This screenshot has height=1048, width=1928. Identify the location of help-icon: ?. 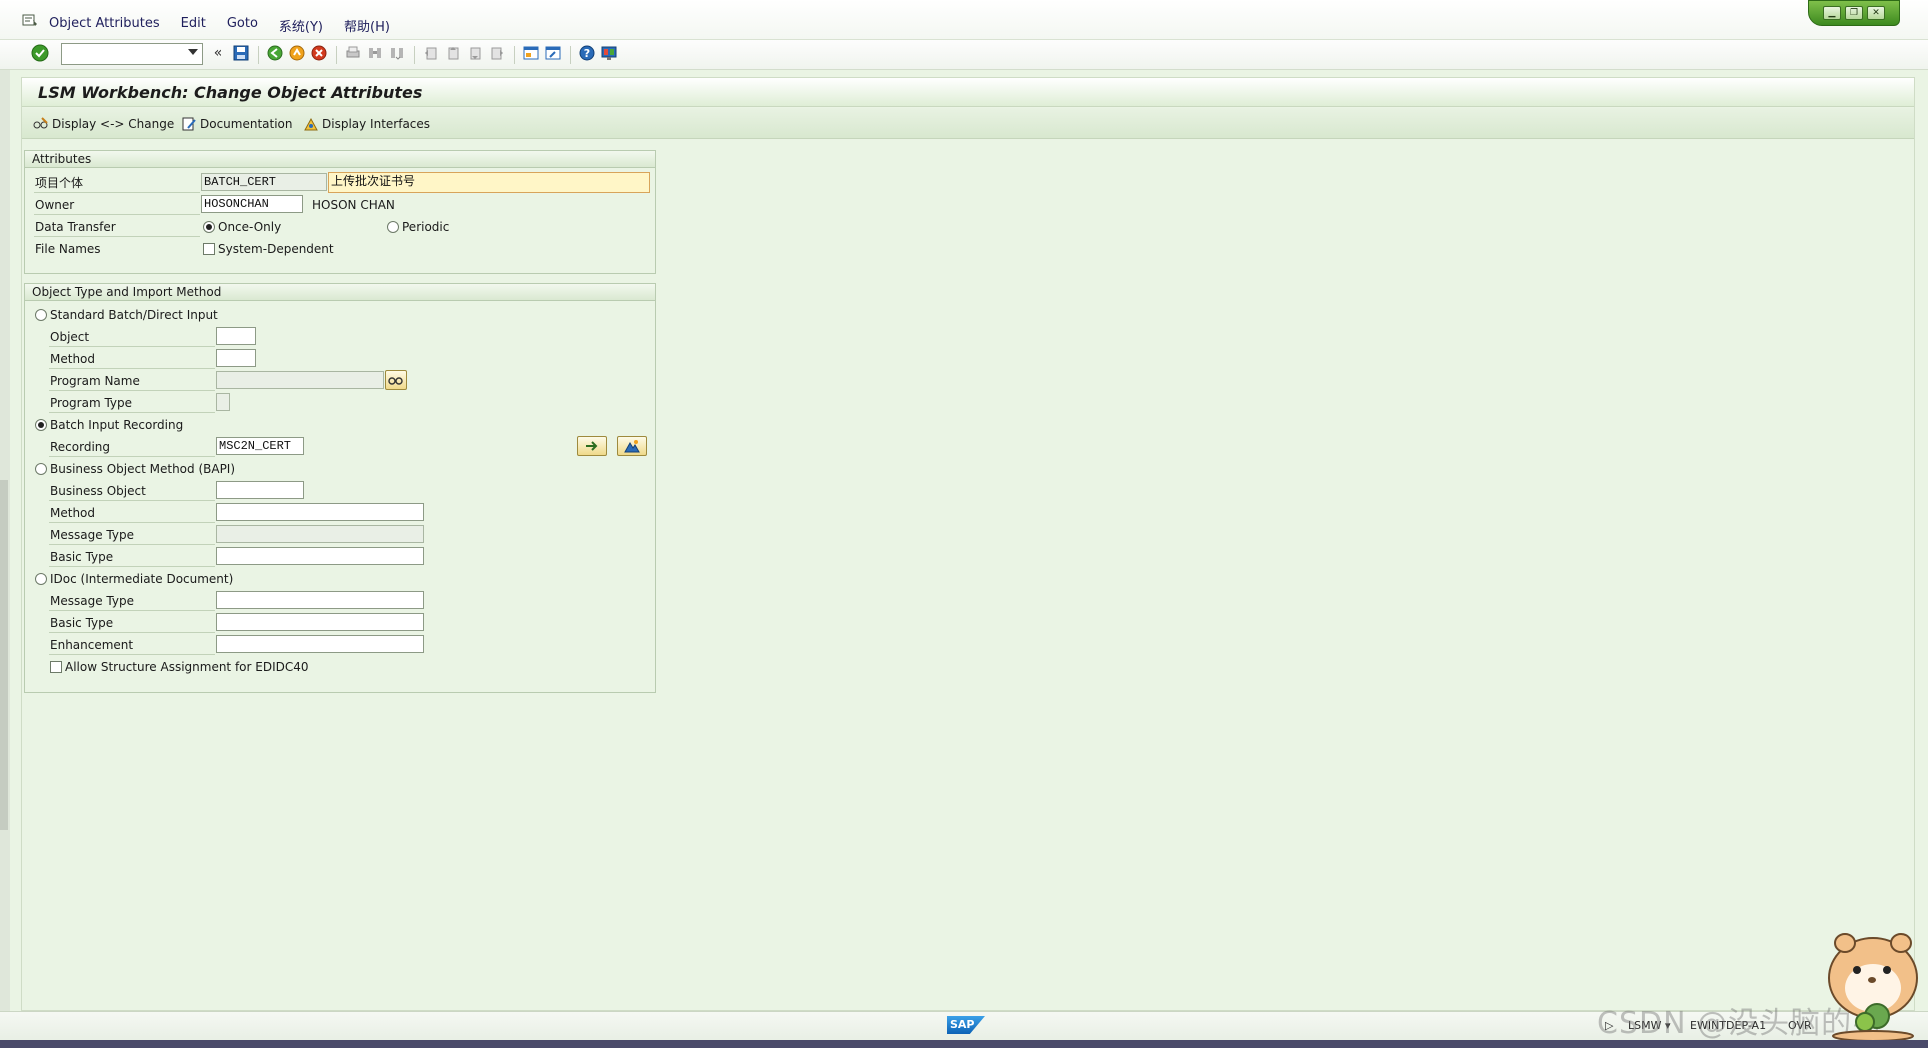
(587, 53).